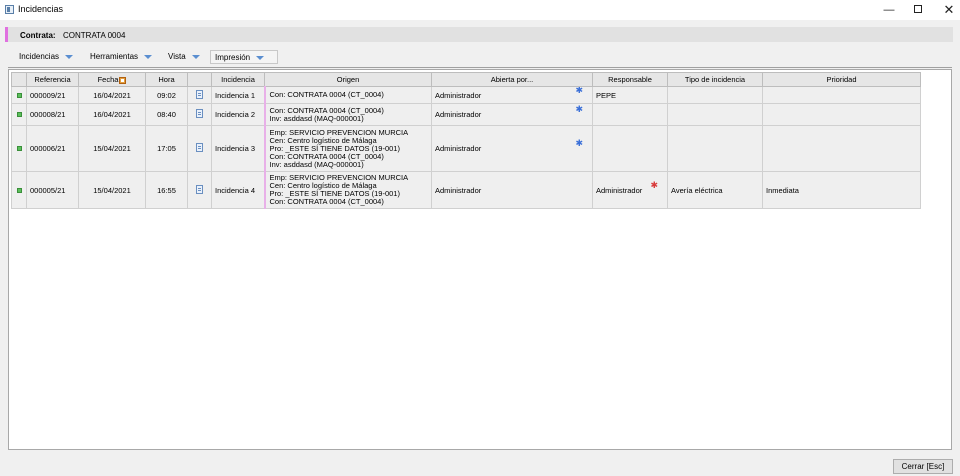 The height and width of the screenshot is (476, 960). Describe the element at coordinates (121, 57) in the screenshot. I see `menu-herramientas: Herramientas` at that location.